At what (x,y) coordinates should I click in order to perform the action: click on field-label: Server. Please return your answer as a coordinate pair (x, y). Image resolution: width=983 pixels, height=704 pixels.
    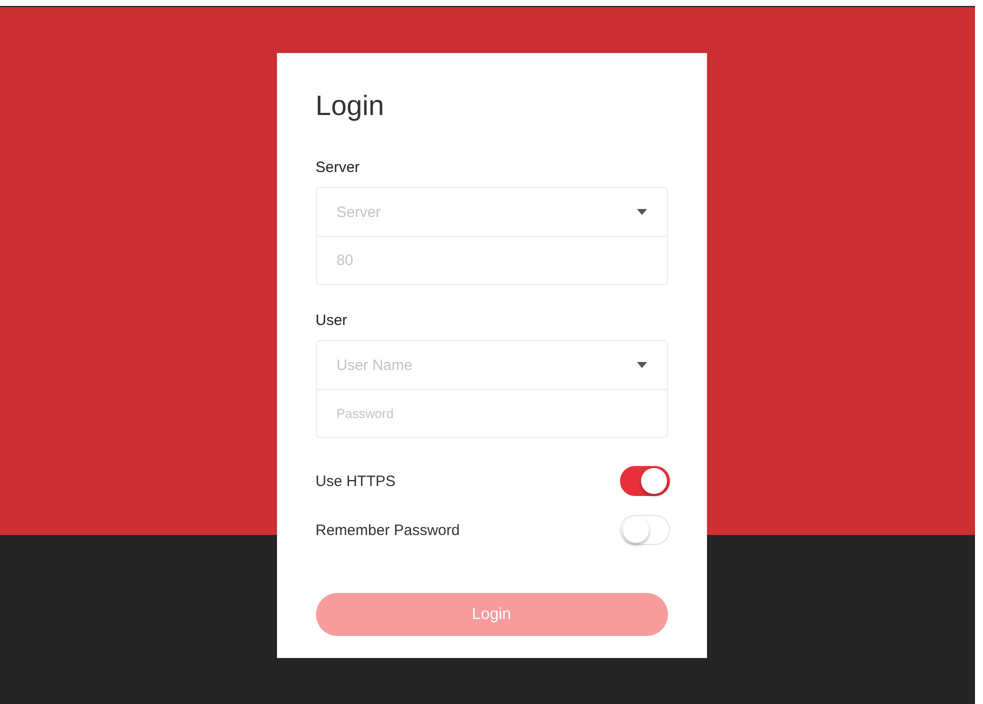
    Looking at the image, I should click on (338, 168).